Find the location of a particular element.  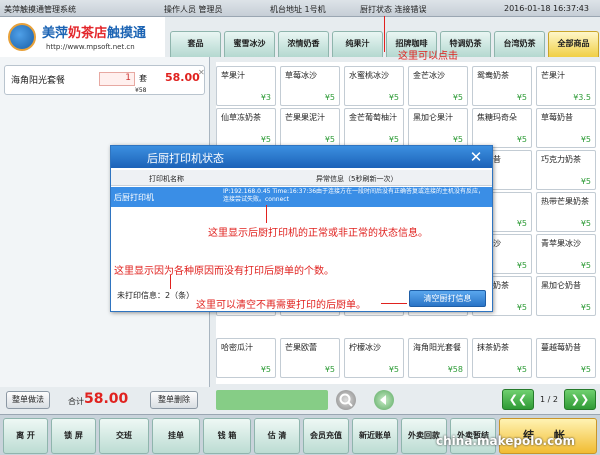

page-indicator: 1 / 2 is located at coordinates (549, 399).